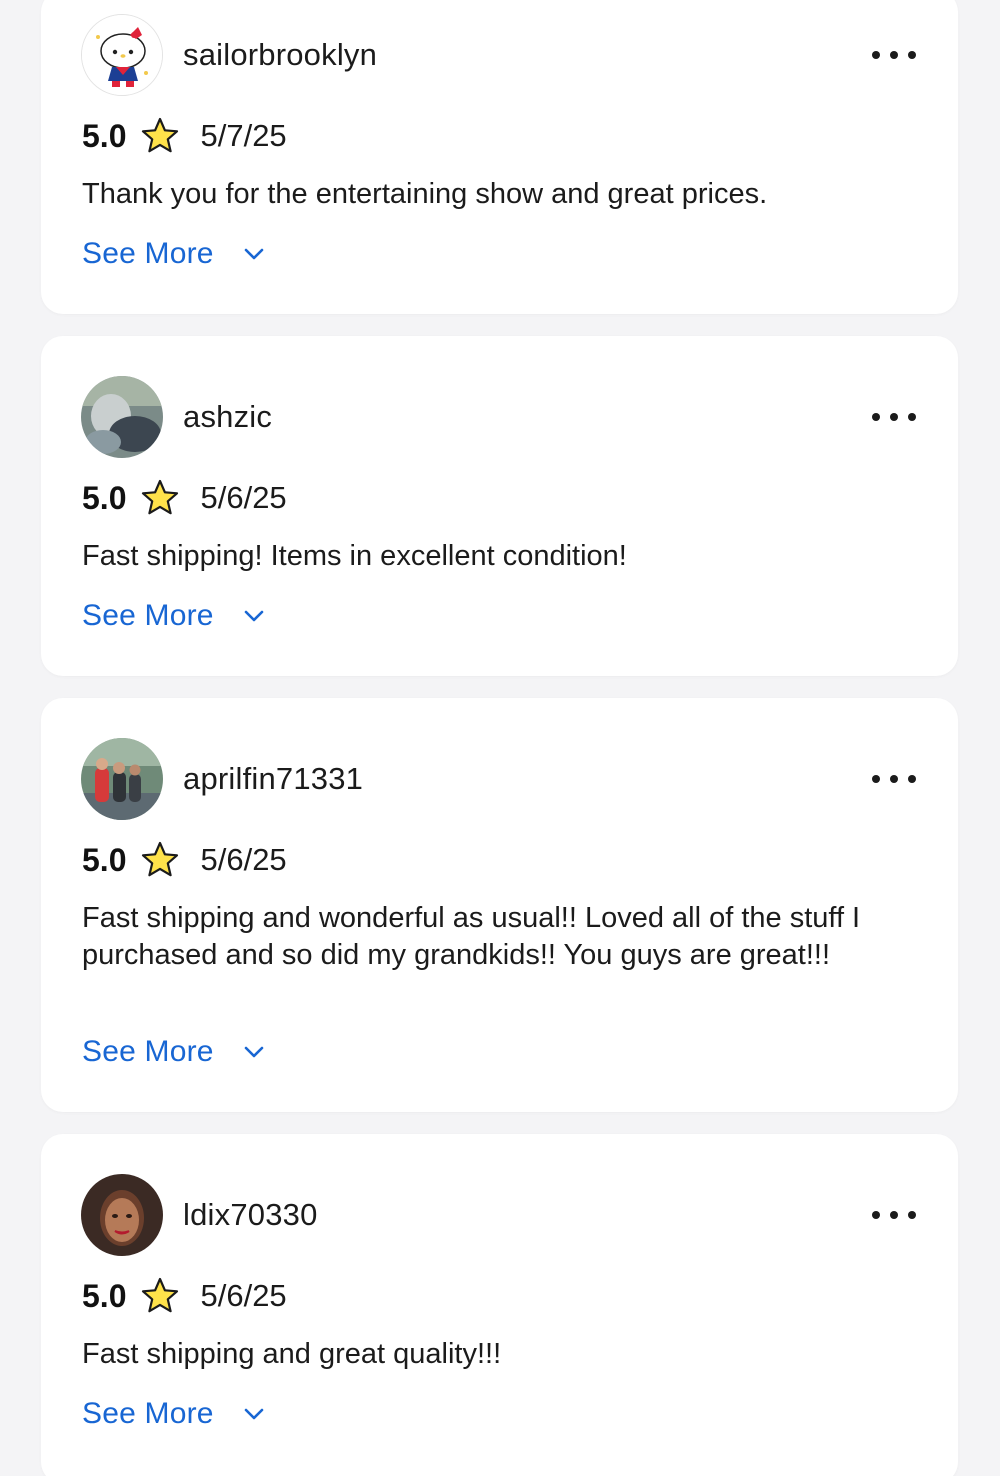 This screenshot has width=1000, height=1476. What do you see at coordinates (243, 135) in the screenshot?
I see `review-date: 5/7/25` at bounding box center [243, 135].